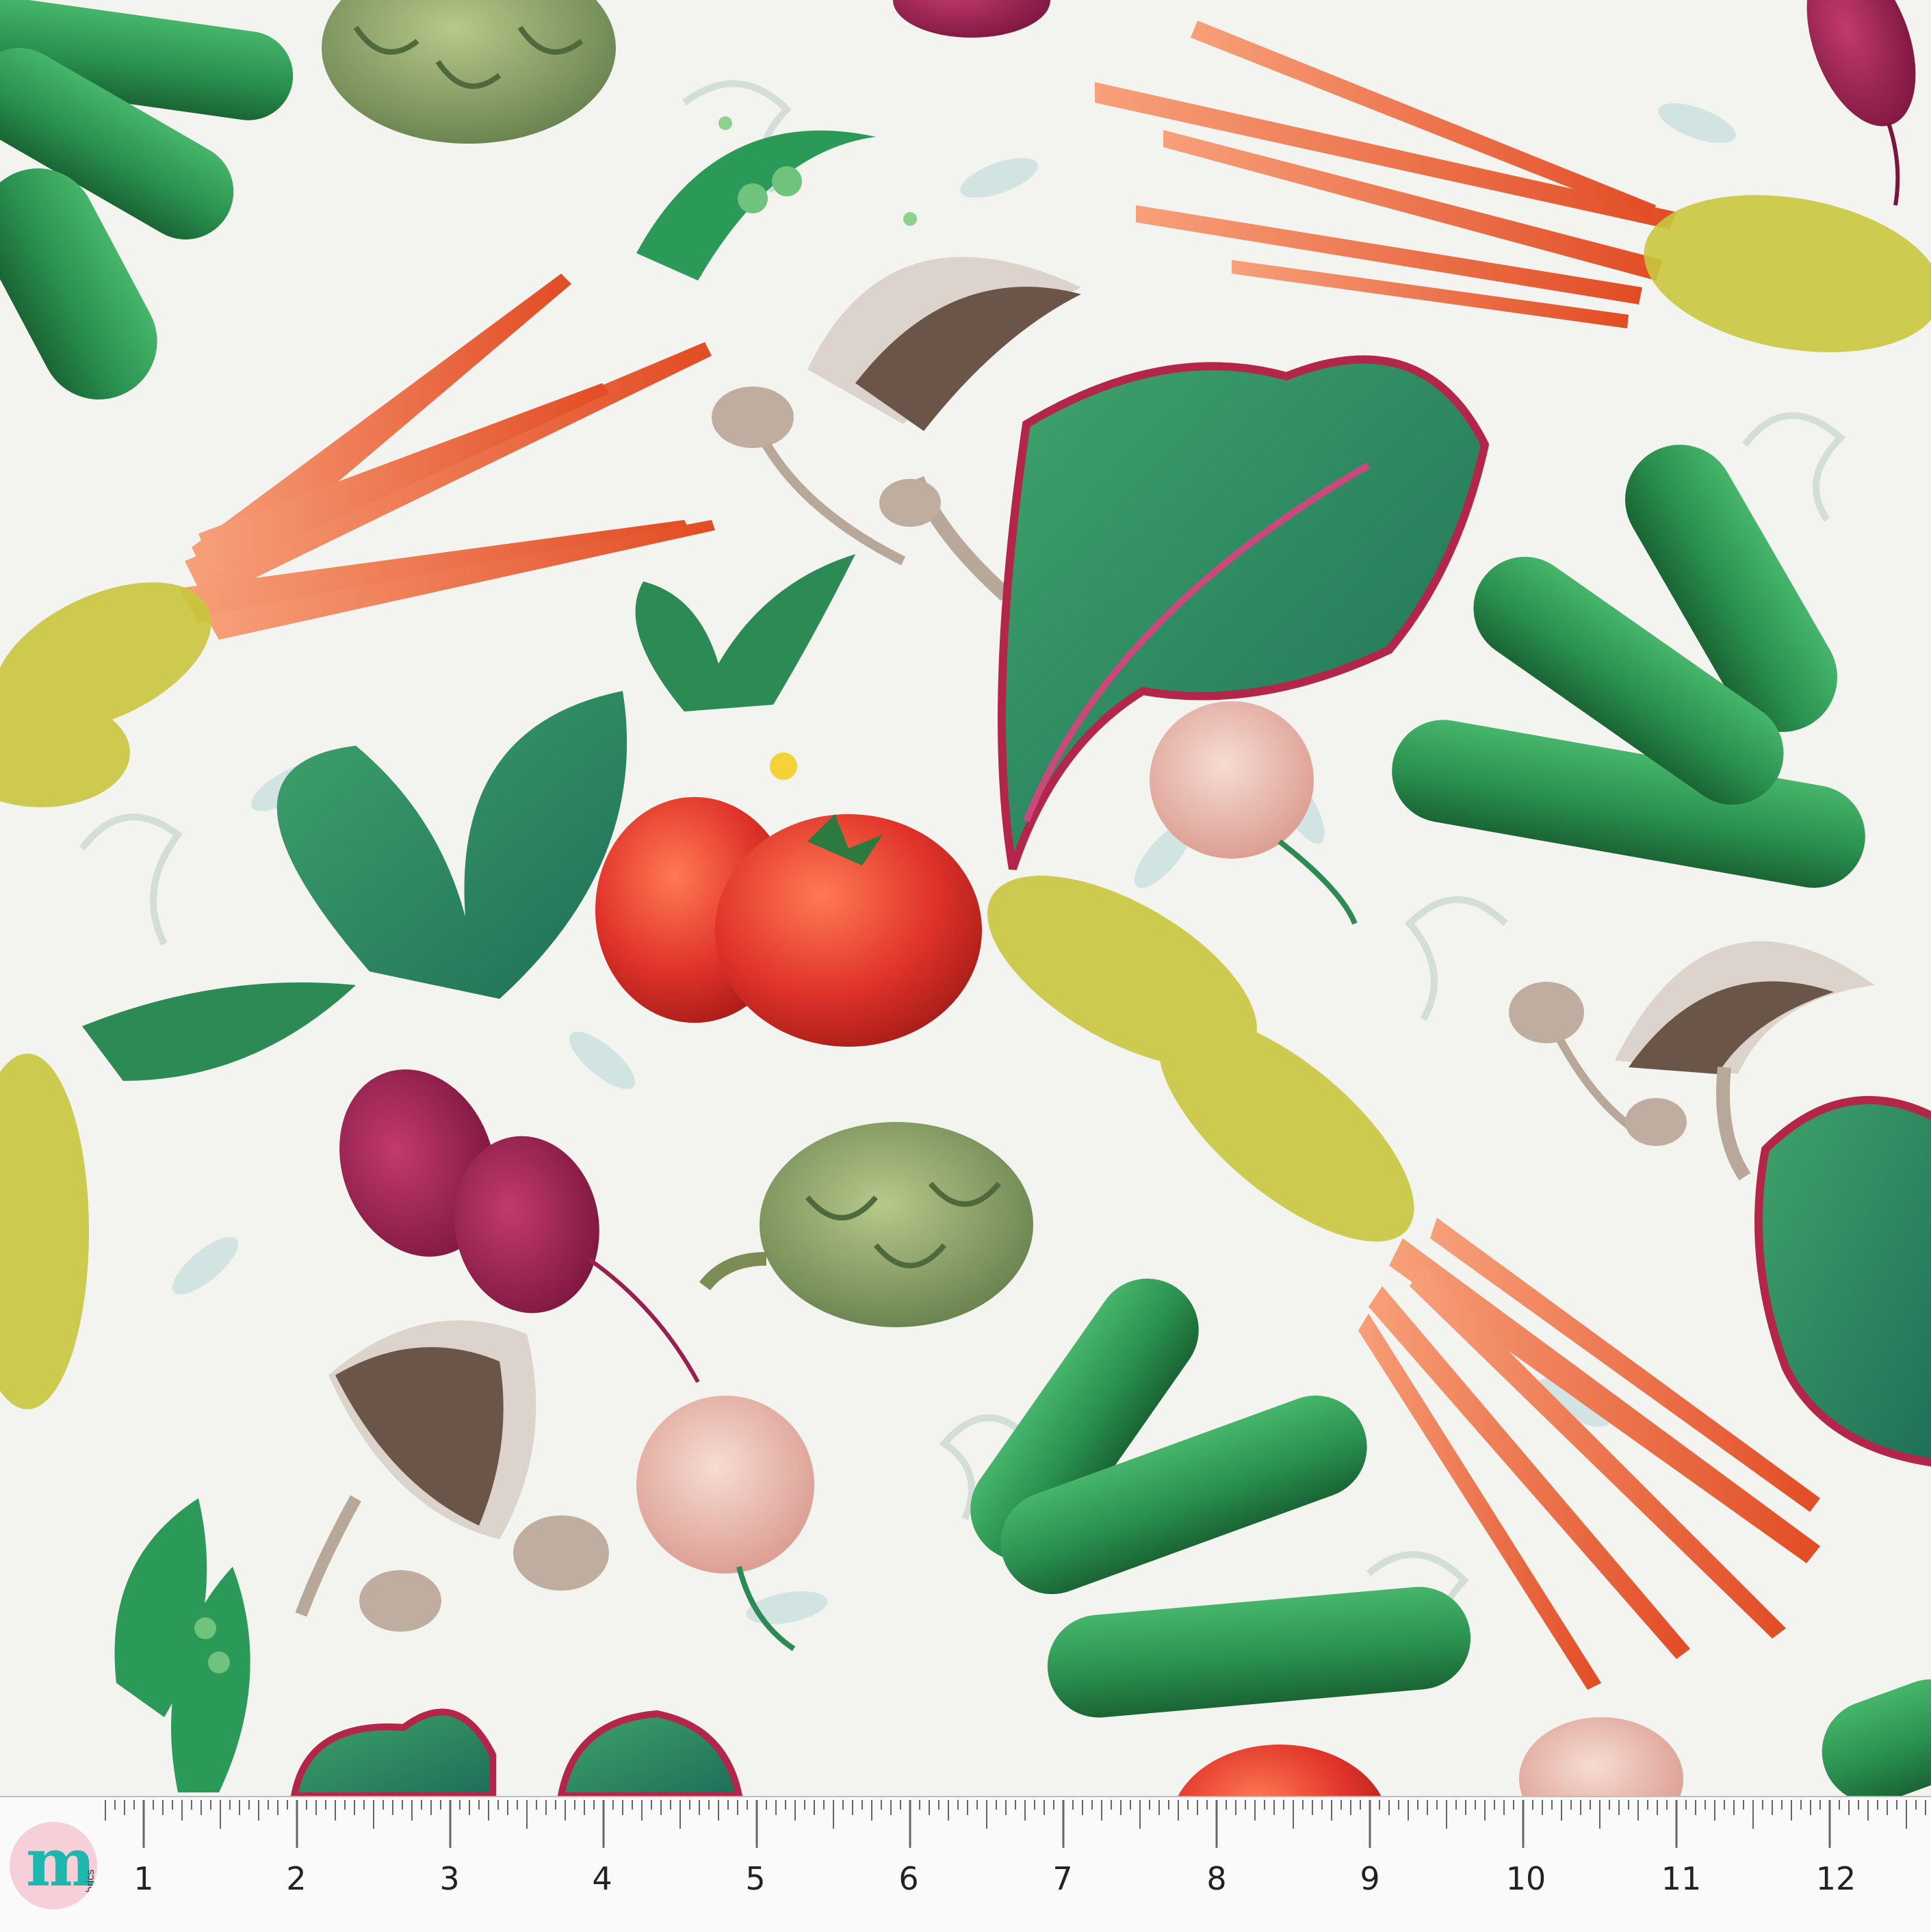 The height and width of the screenshot is (1932, 1931). Describe the element at coordinates (143, 1878) in the screenshot. I see `ruler-number: 1` at that location.